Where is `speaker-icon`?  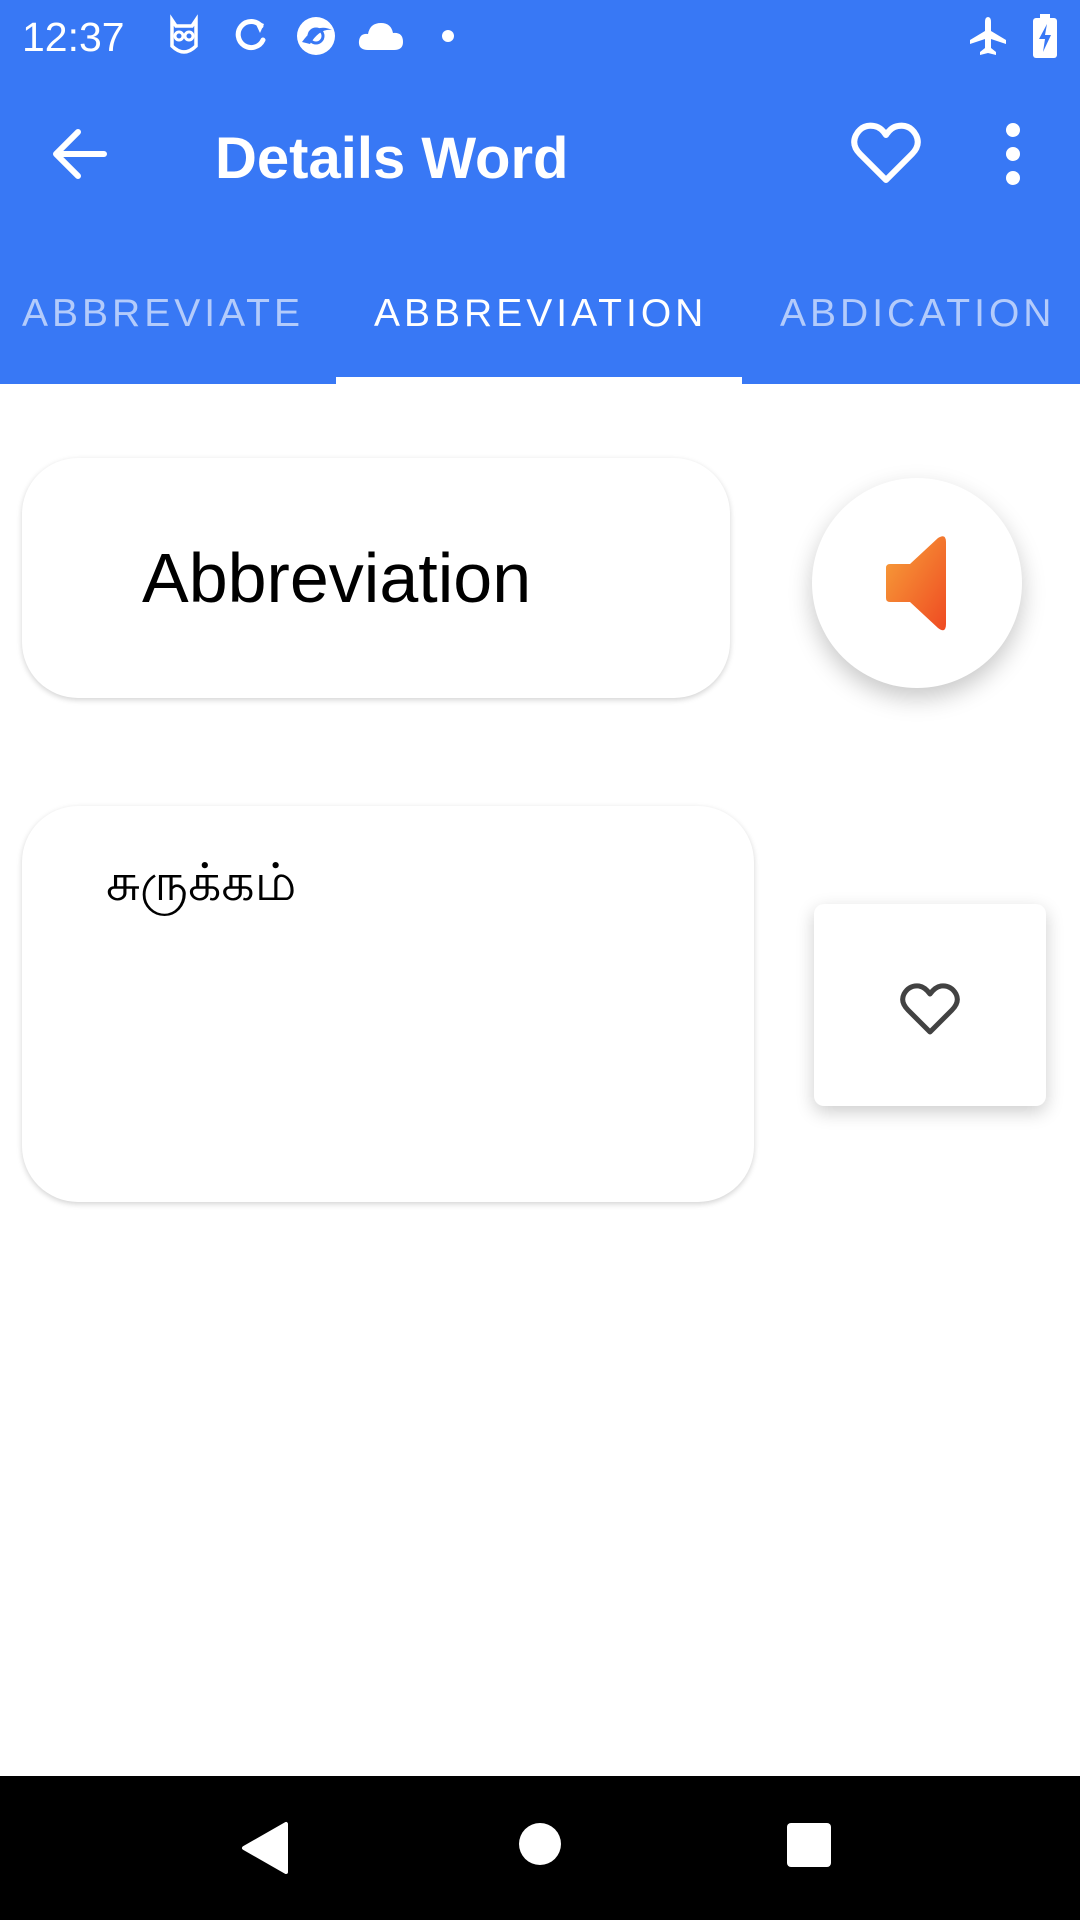
speaker-icon is located at coordinates (916, 583).